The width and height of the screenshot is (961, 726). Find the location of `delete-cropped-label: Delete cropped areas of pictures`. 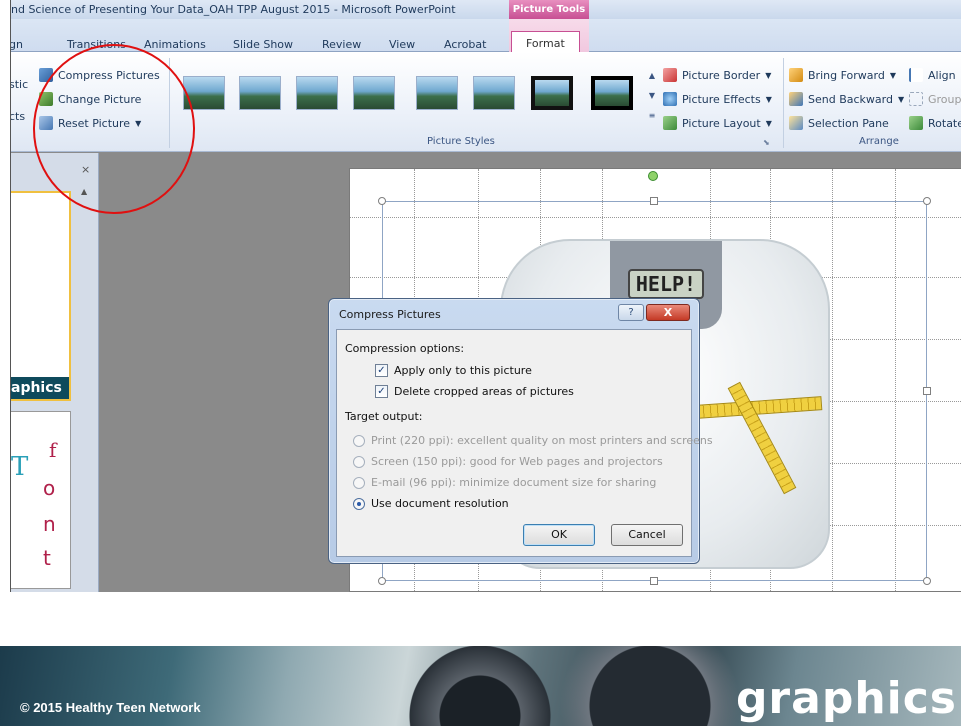

delete-cropped-label: Delete cropped areas of pictures is located at coordinates (484, 391).